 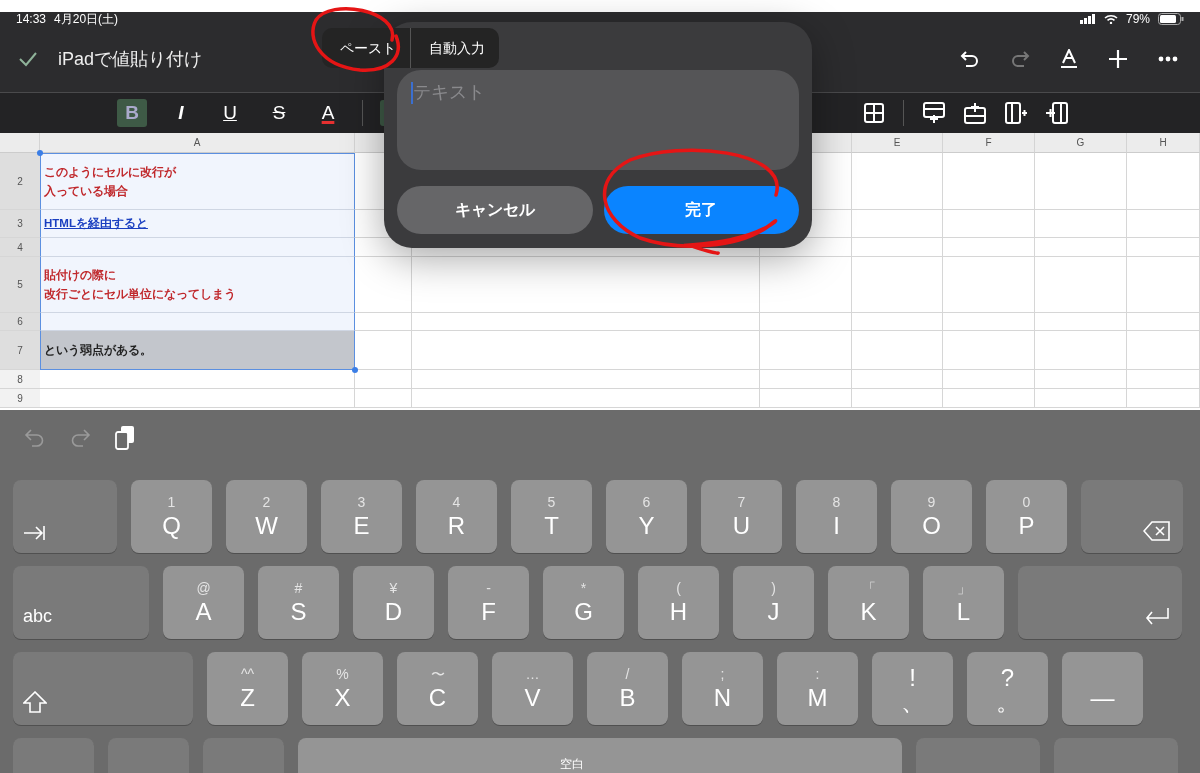 I want to click on row-number: 8, so click(x=20, y=379).